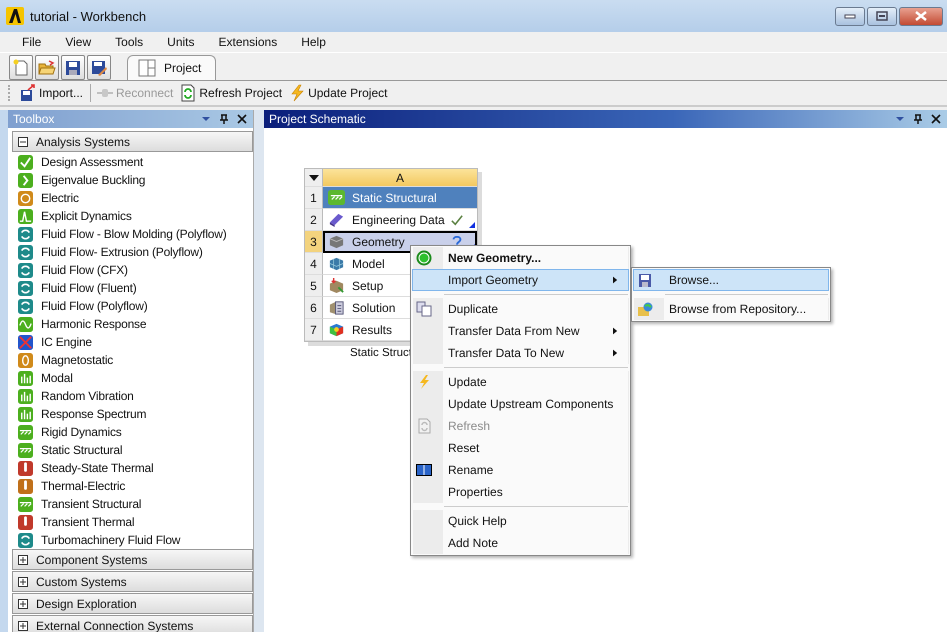  I want to click on row-number: 1, so click(314, 198).